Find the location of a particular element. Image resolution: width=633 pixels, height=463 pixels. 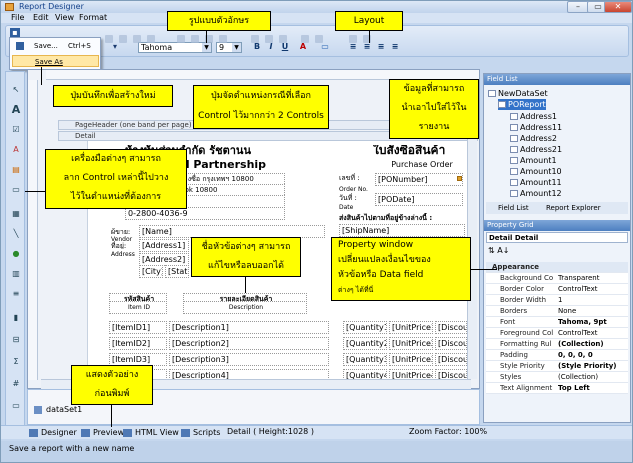

table-row-item: [ItemID1] is located at coordinates (138, 327).